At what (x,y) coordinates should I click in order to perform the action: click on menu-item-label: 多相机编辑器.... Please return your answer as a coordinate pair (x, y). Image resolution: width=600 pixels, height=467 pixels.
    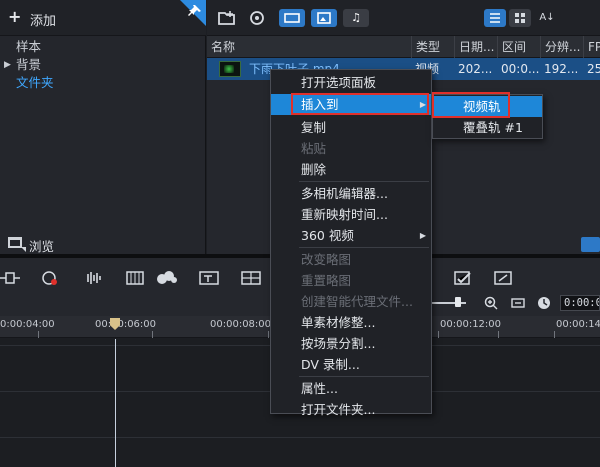
    Looking at the image, I should click on (344, 193).